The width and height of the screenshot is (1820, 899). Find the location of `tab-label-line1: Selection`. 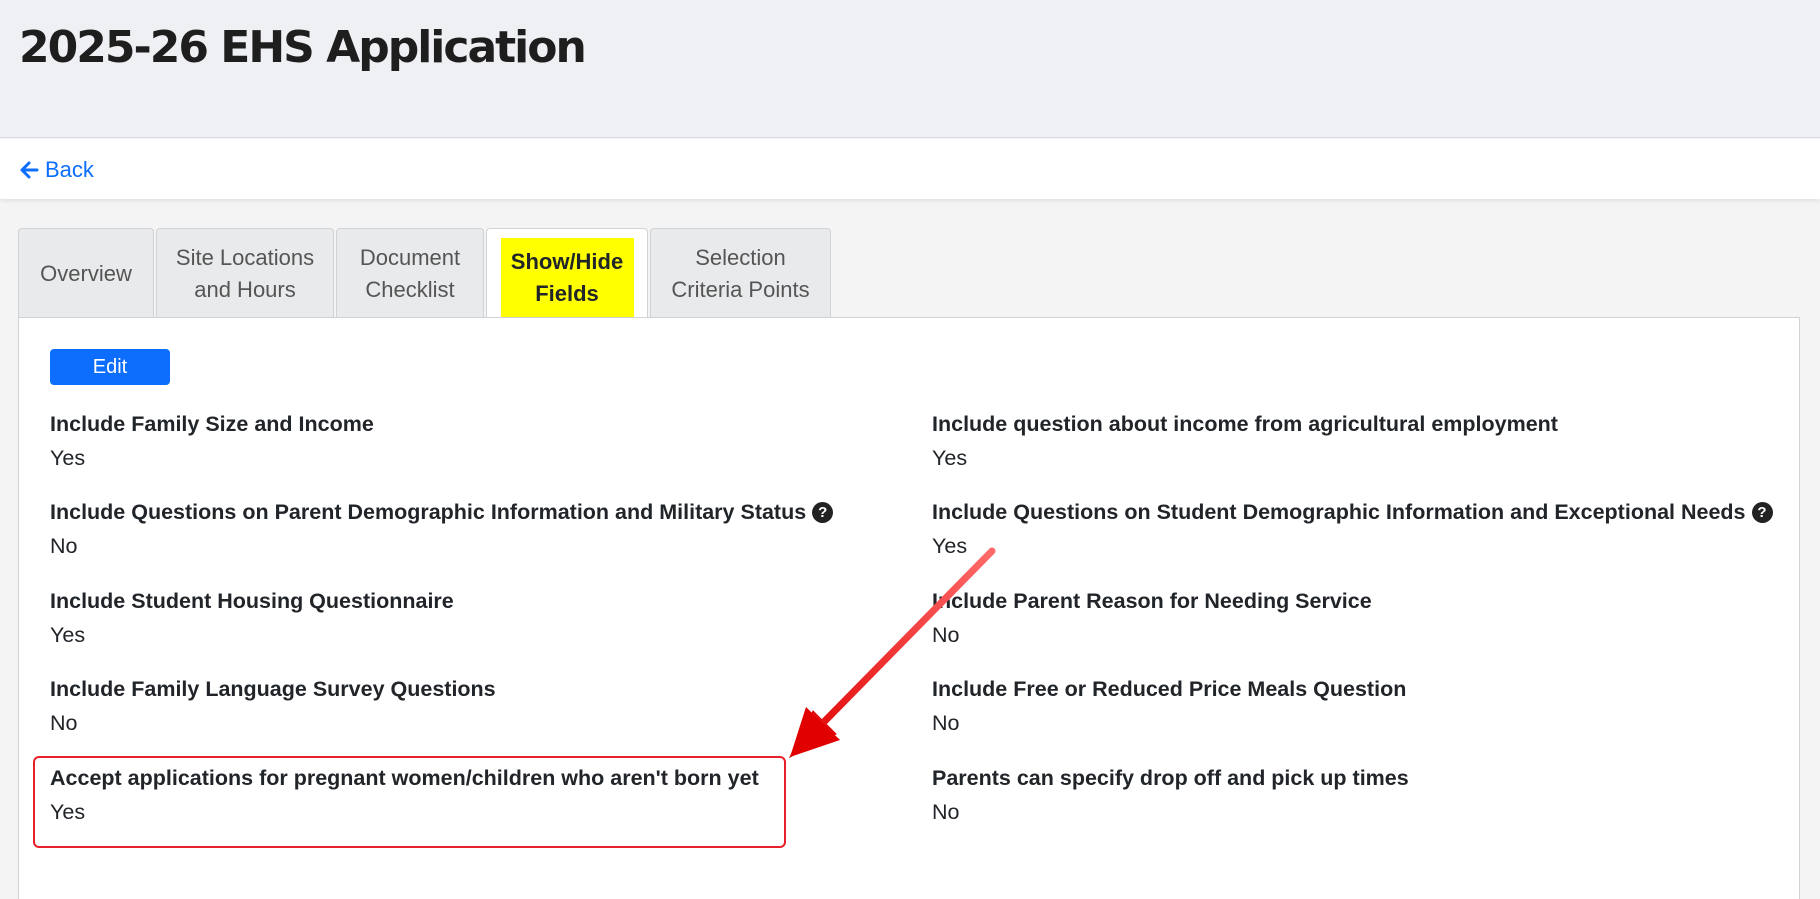

tab-label-line1: Selection is located at coordinates (740, 257).